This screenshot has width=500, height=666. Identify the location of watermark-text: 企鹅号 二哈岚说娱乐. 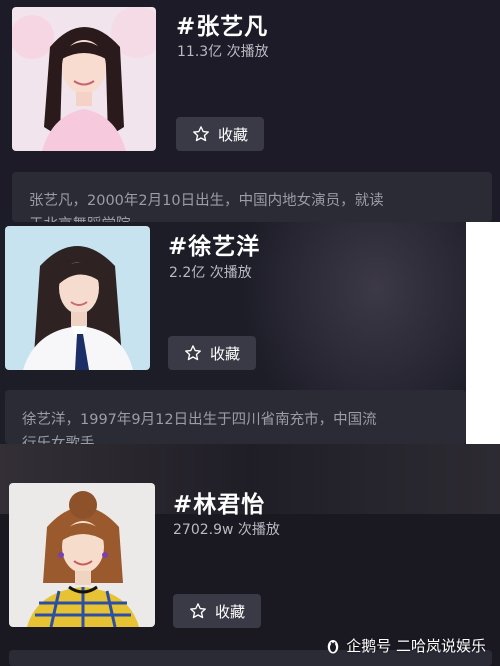
(416, 646).